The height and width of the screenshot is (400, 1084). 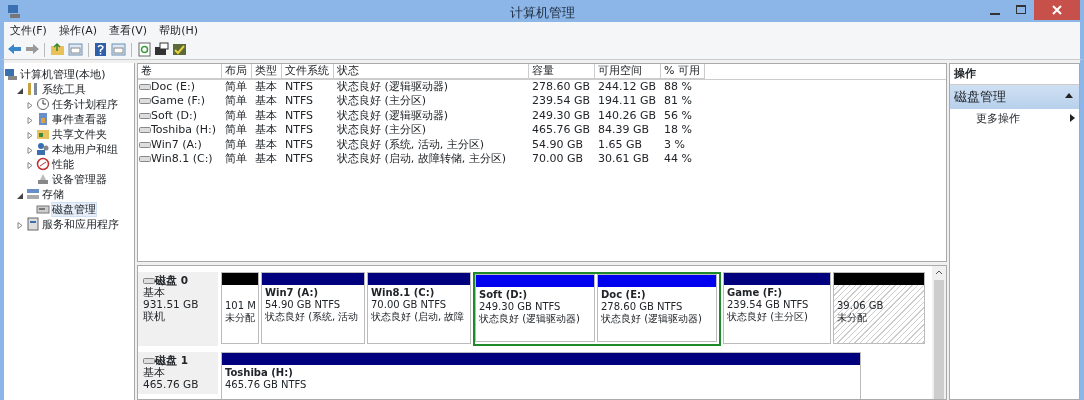 What do you see at coordinates (422, 159) in the screenshot?
I see `table-cell-text: 状态良好 (启动, 故障转储, 主分区)` at bounding box center [422, 159].